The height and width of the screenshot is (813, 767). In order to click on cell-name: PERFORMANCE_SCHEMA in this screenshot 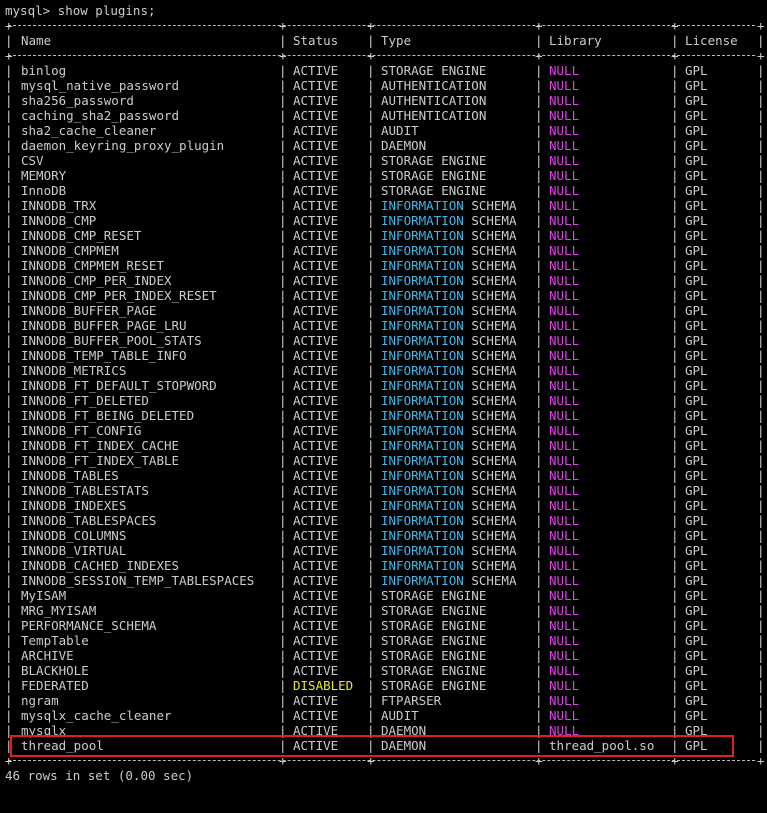, I will do `click(89, 625)`.